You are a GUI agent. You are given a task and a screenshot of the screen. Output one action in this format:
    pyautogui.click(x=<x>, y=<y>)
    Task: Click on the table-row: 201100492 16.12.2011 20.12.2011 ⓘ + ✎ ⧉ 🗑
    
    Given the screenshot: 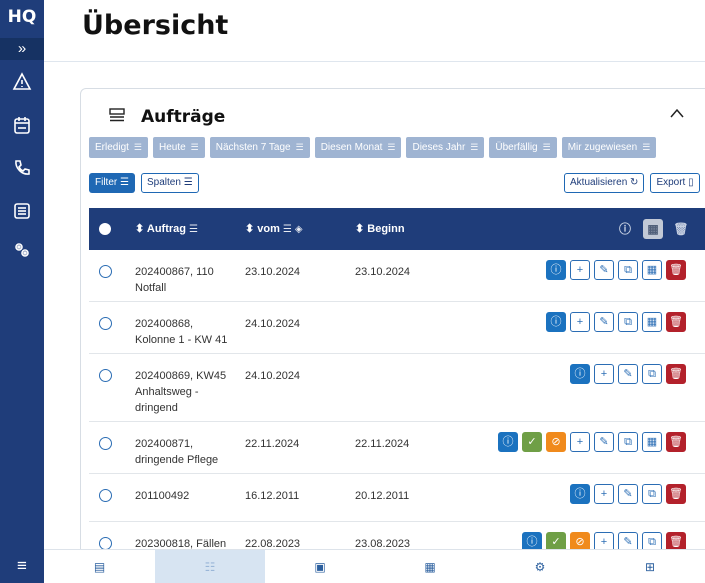 What is the action you would take?
    pyautogui.click(x=397, y=498)
    